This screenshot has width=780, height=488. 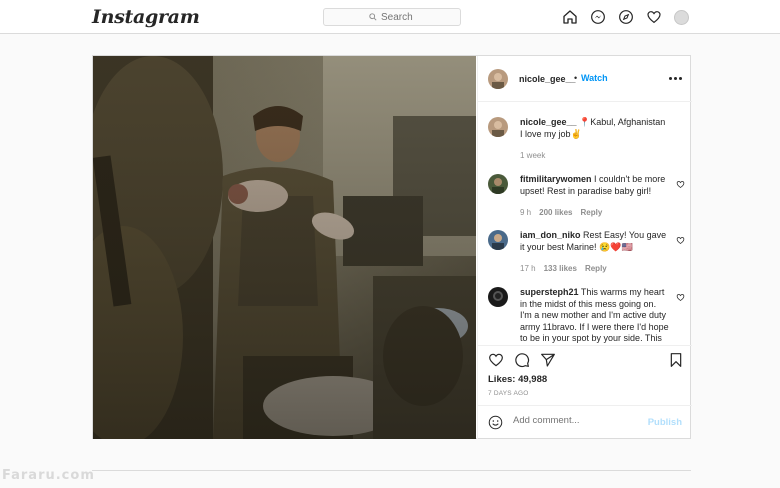 I want to click on emoji-icon, so click(x=495, y=422).